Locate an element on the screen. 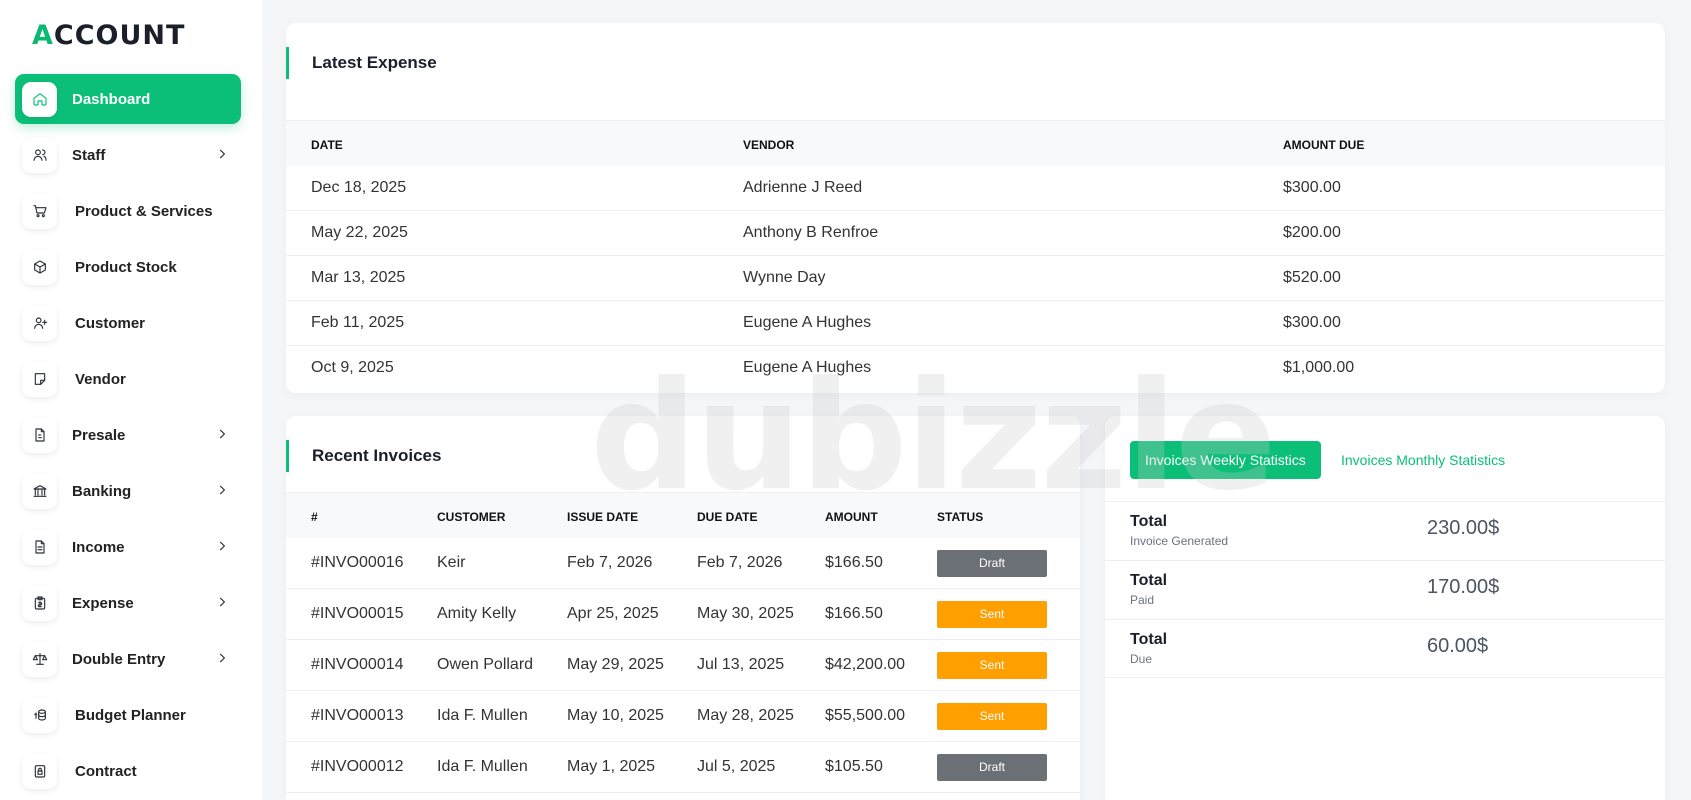 This screenshot has height=800, width=1691. clipboard-dollar-icon is located at coordinates (39, 603).